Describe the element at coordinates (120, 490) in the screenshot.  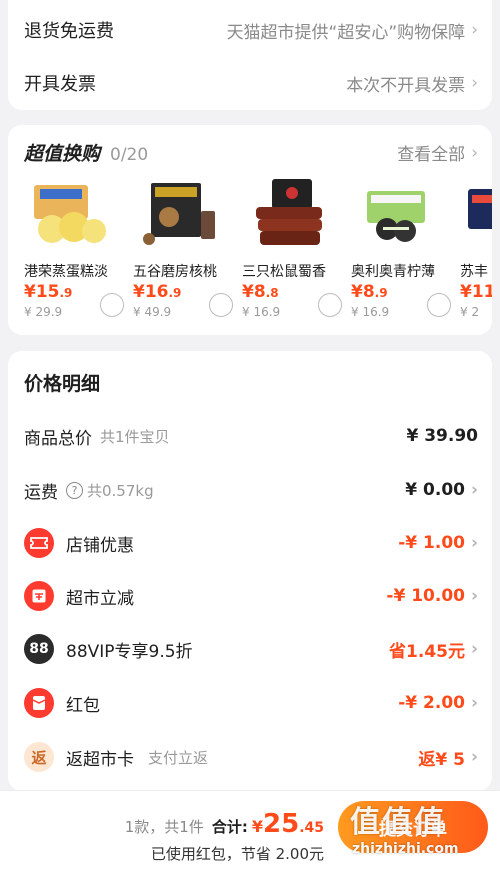
I see `shipping-weight: 共0.57kg` at that location.